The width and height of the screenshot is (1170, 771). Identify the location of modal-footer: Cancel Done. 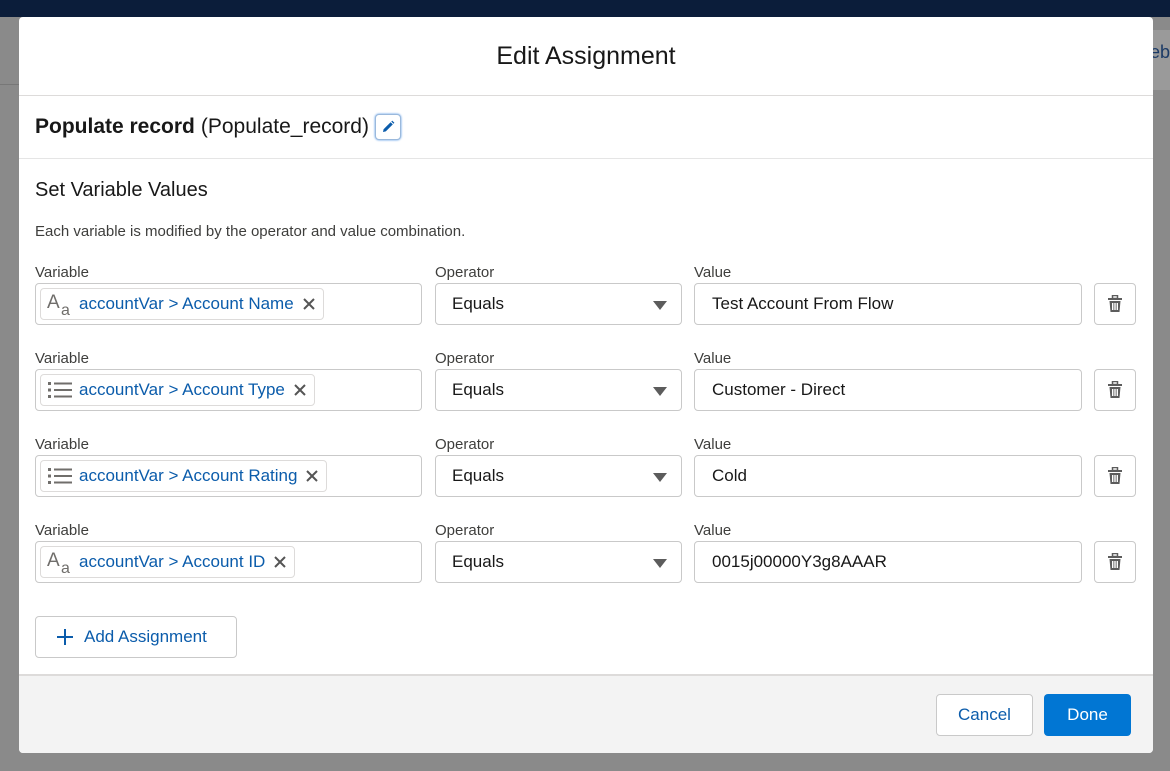
(586, 713).